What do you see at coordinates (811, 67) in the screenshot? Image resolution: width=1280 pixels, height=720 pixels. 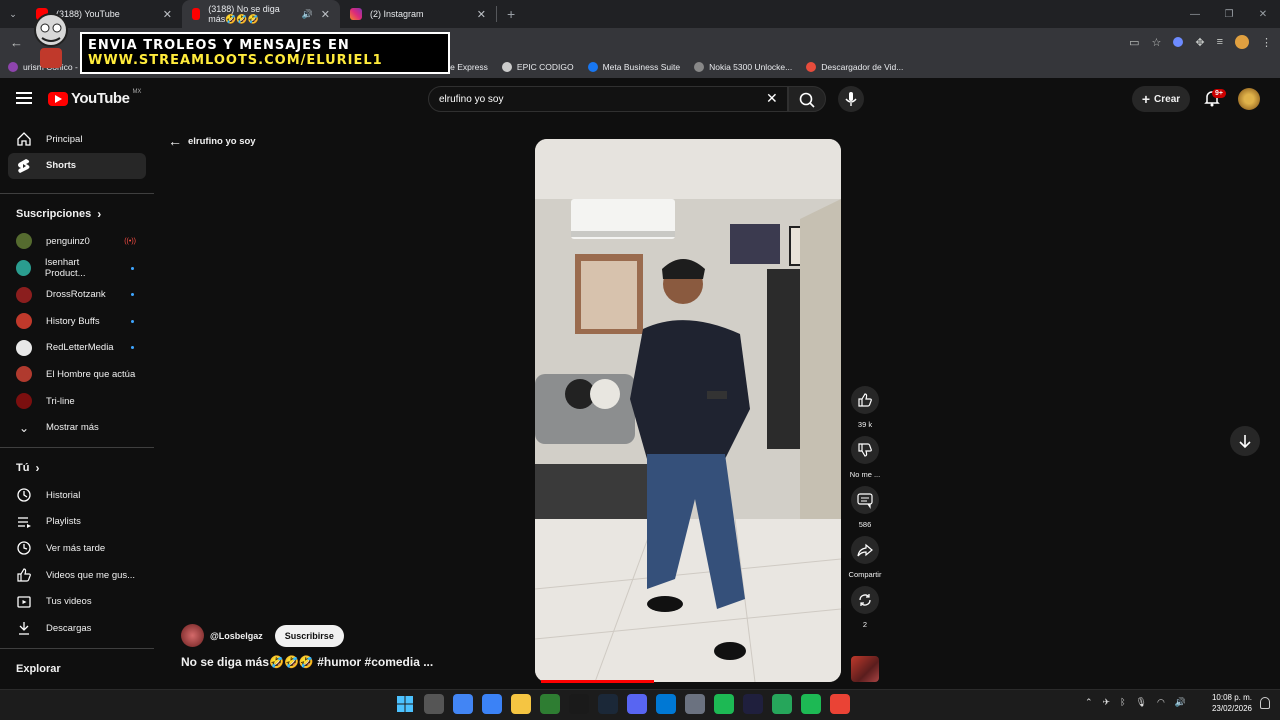 I see `bookmark-favicon-icon` at bounding box center [811, 67].